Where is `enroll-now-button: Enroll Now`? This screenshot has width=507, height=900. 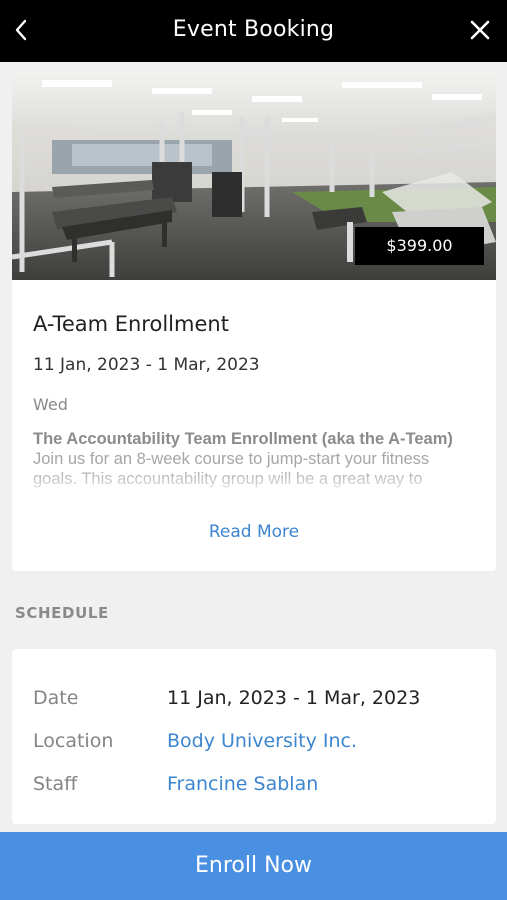 enroll-now-button: Enroll Now is located at coordinates (253, 866).